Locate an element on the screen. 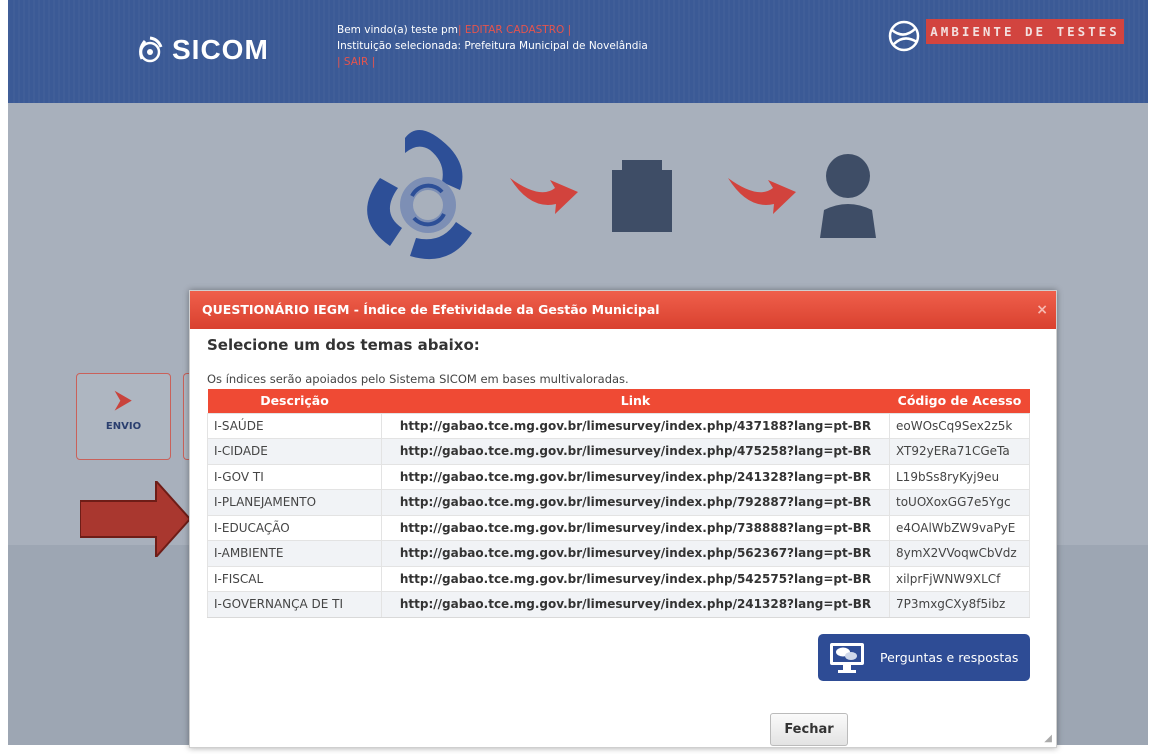  brand-name: SICOM is located at coordinates (220, 49).